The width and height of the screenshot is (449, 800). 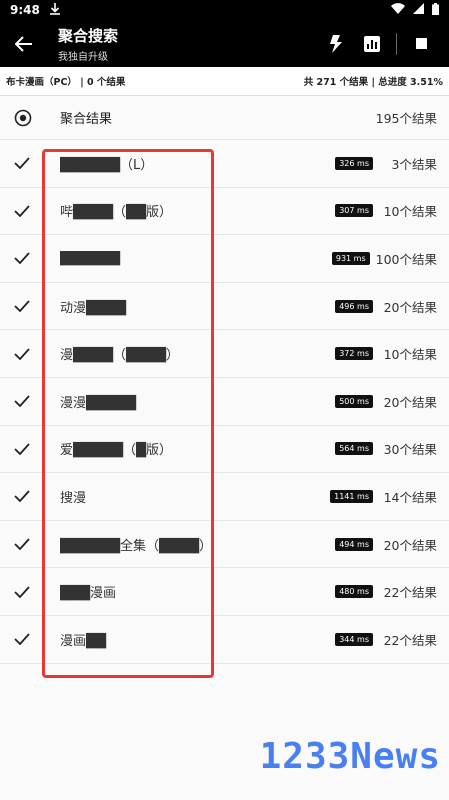 I want to click on current-source-status: 布卡漫画（PC） | 0 个结果, so click(x=66, y=82).